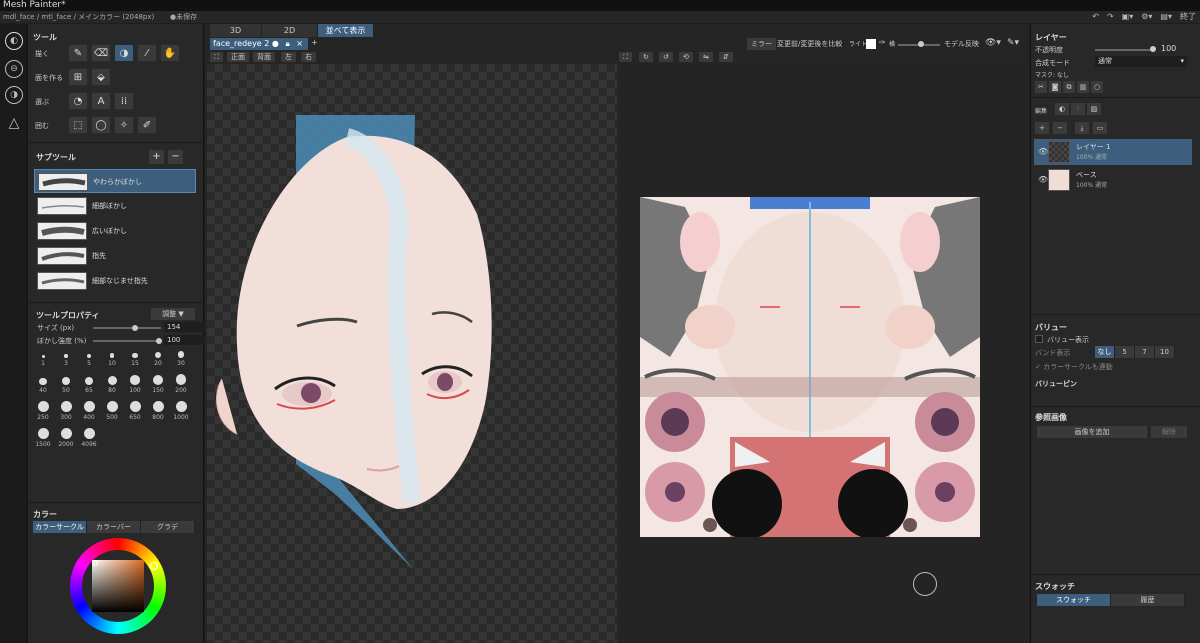 The image size is (1200, 643). I want to click on blend-mode-select: 通常 ▾, so click(1141, 61).